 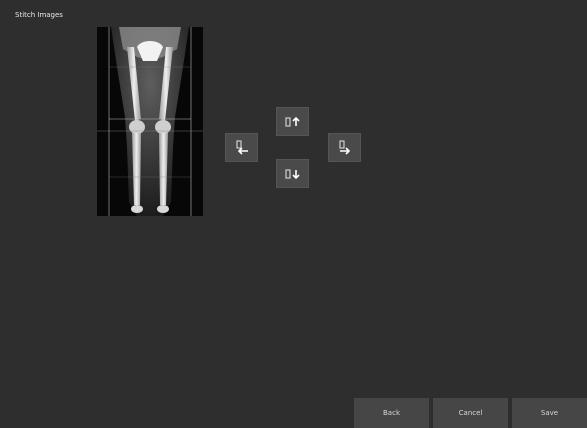 I want to click on move-left-icon, so click(x=242, y=148).